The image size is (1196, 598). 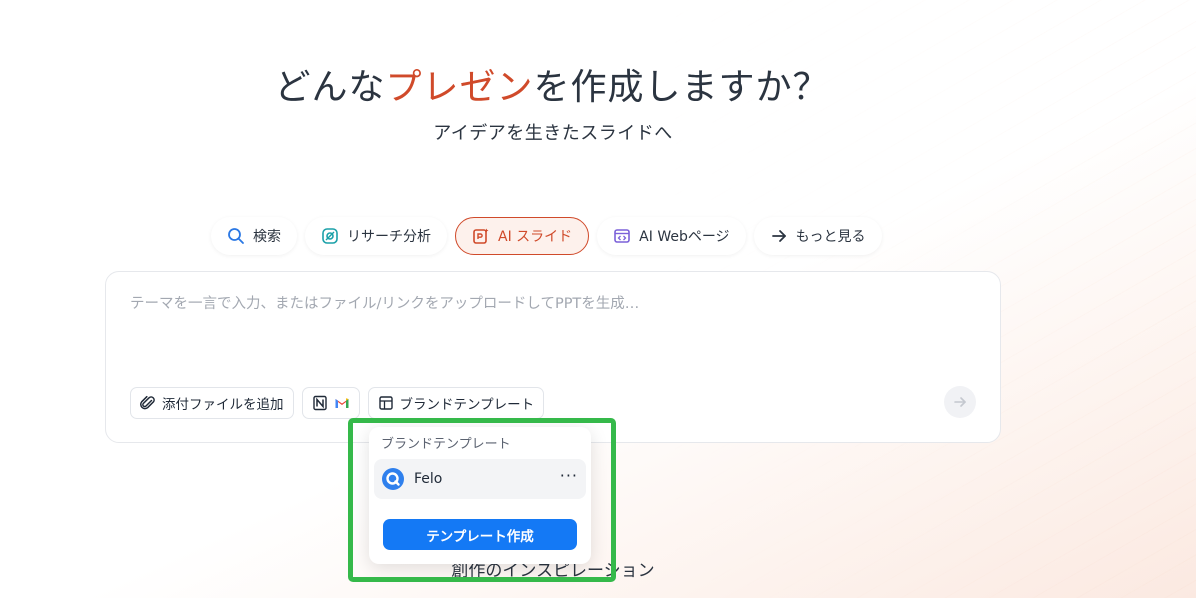 I want to click on research-icon, so click(x=330, y=236).